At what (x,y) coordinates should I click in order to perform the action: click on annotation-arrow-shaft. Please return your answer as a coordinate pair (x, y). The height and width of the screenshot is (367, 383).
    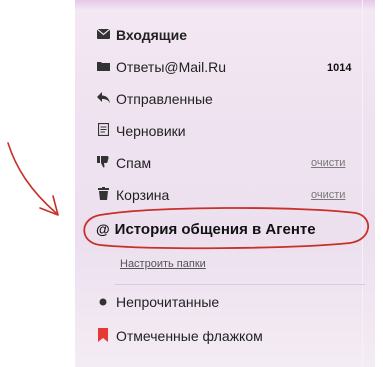
    Looking at the image, I should click on (32, 178).